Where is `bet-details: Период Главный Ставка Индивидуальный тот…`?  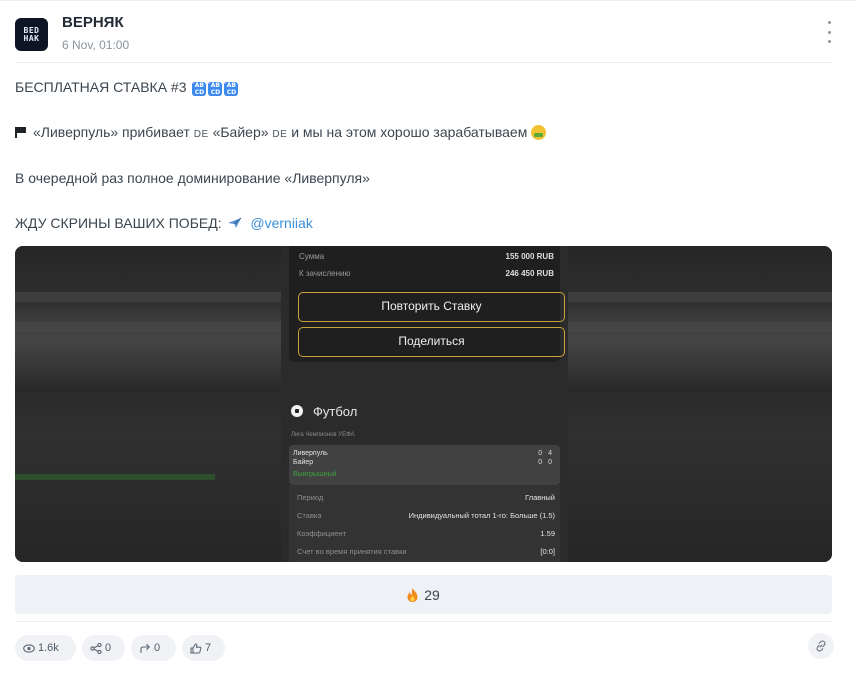 bet-details: Период Главный Ставка Индивидуальный тот… is located at coordinates (424, 523).